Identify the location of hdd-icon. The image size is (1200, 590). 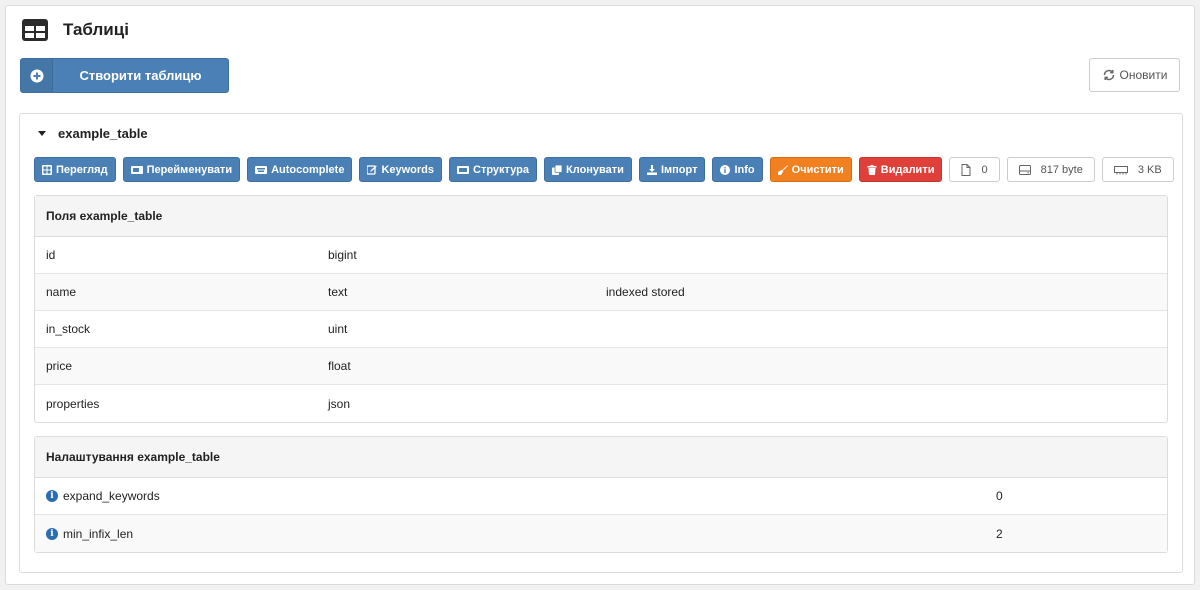
(1024, 169).